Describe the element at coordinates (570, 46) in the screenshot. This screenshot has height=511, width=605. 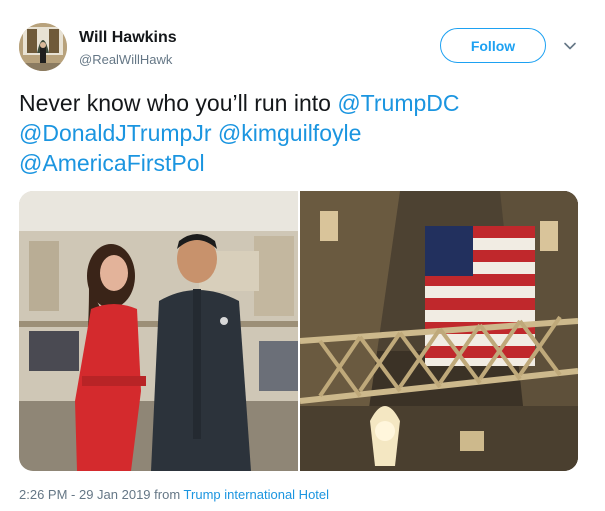
I see `chevron-down-icon` at that location.